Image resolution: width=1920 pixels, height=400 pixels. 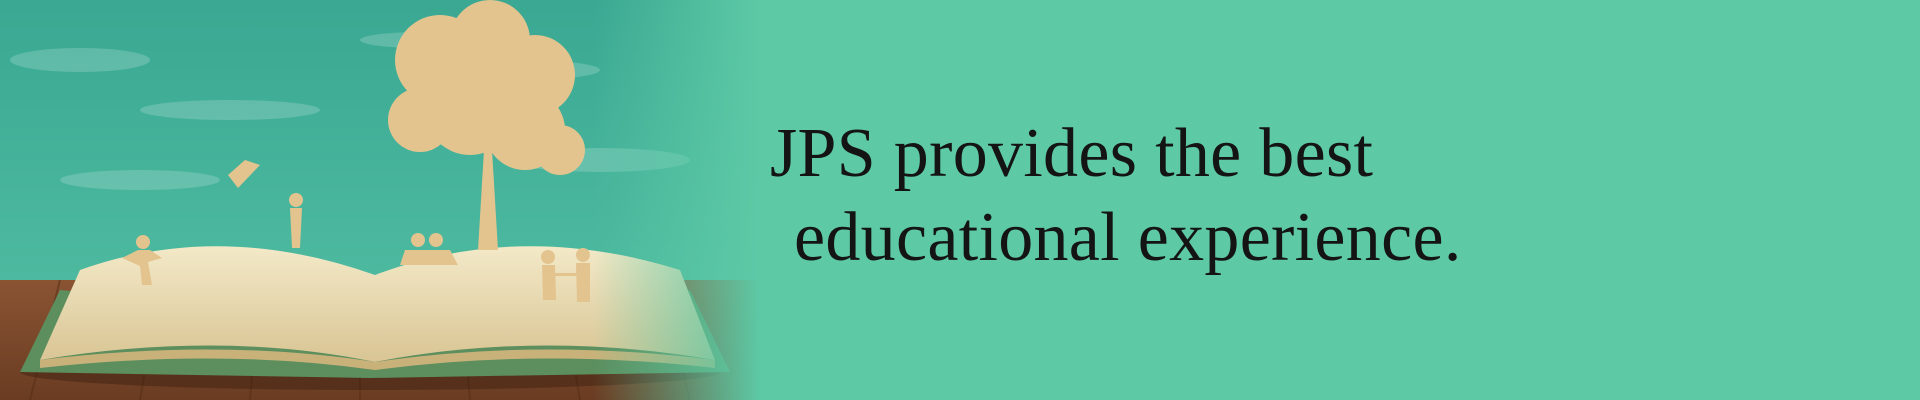 What do you see at coordinates (1128, 237) in the screenshot?
I see `headline-line-2: educational experience.` at bounding box center [1128, 237].